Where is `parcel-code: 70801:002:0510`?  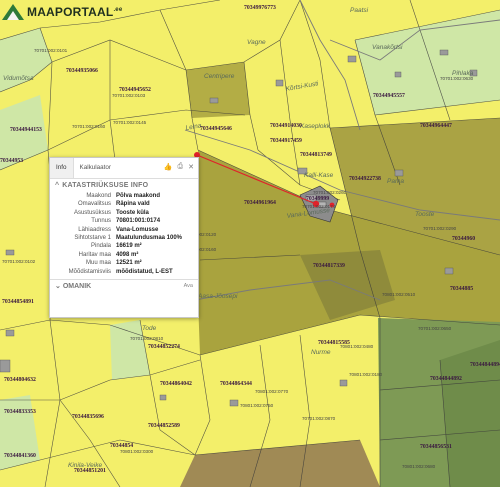
parcel-code: 70801:002:0510 is located at coordinates (399, 294).